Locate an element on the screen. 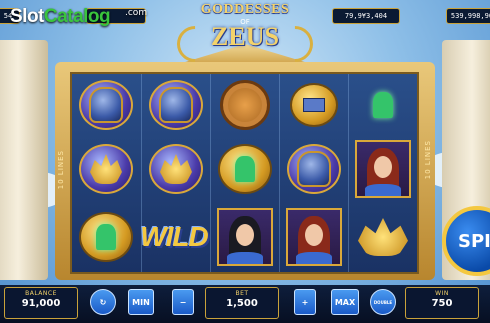  wild-text: WILD is located at coordinates (174, 236).